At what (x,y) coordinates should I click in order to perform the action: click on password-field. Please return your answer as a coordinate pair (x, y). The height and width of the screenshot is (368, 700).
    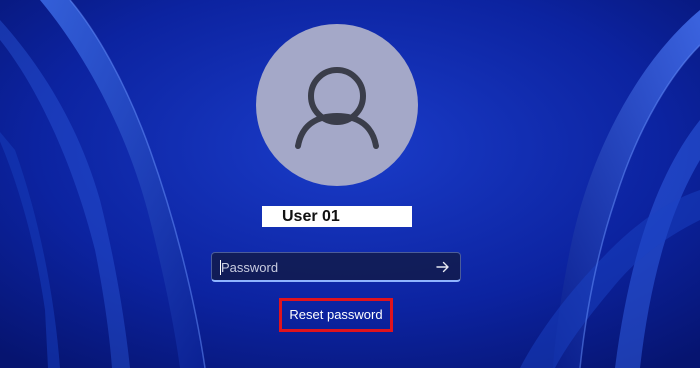
    Looking at the image, I should click on (336, 267).